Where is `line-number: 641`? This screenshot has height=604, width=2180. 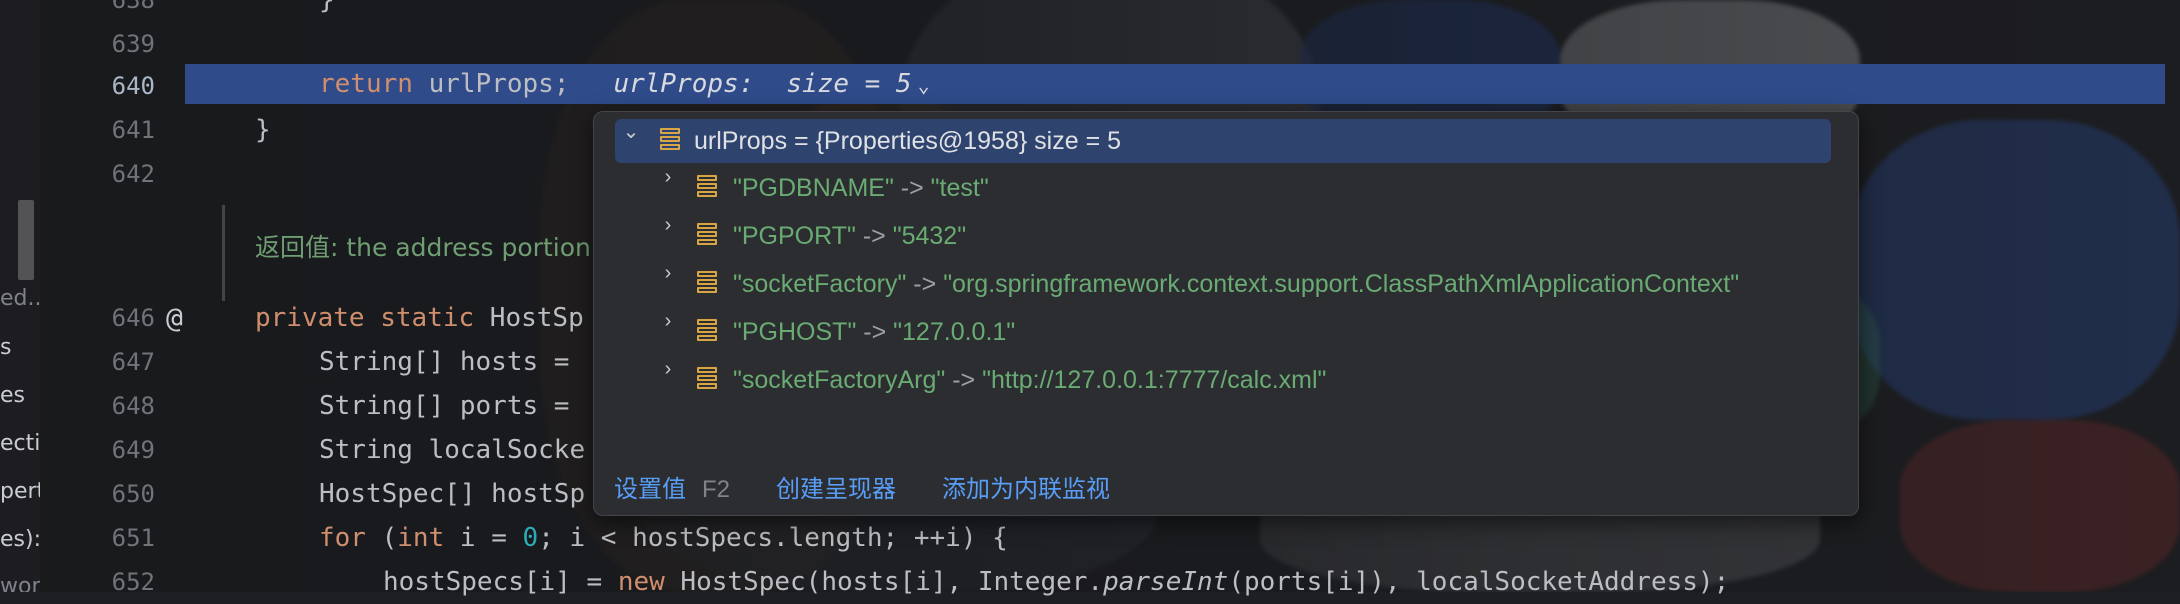 line-number: 641 is located at coordinates (133, 130).